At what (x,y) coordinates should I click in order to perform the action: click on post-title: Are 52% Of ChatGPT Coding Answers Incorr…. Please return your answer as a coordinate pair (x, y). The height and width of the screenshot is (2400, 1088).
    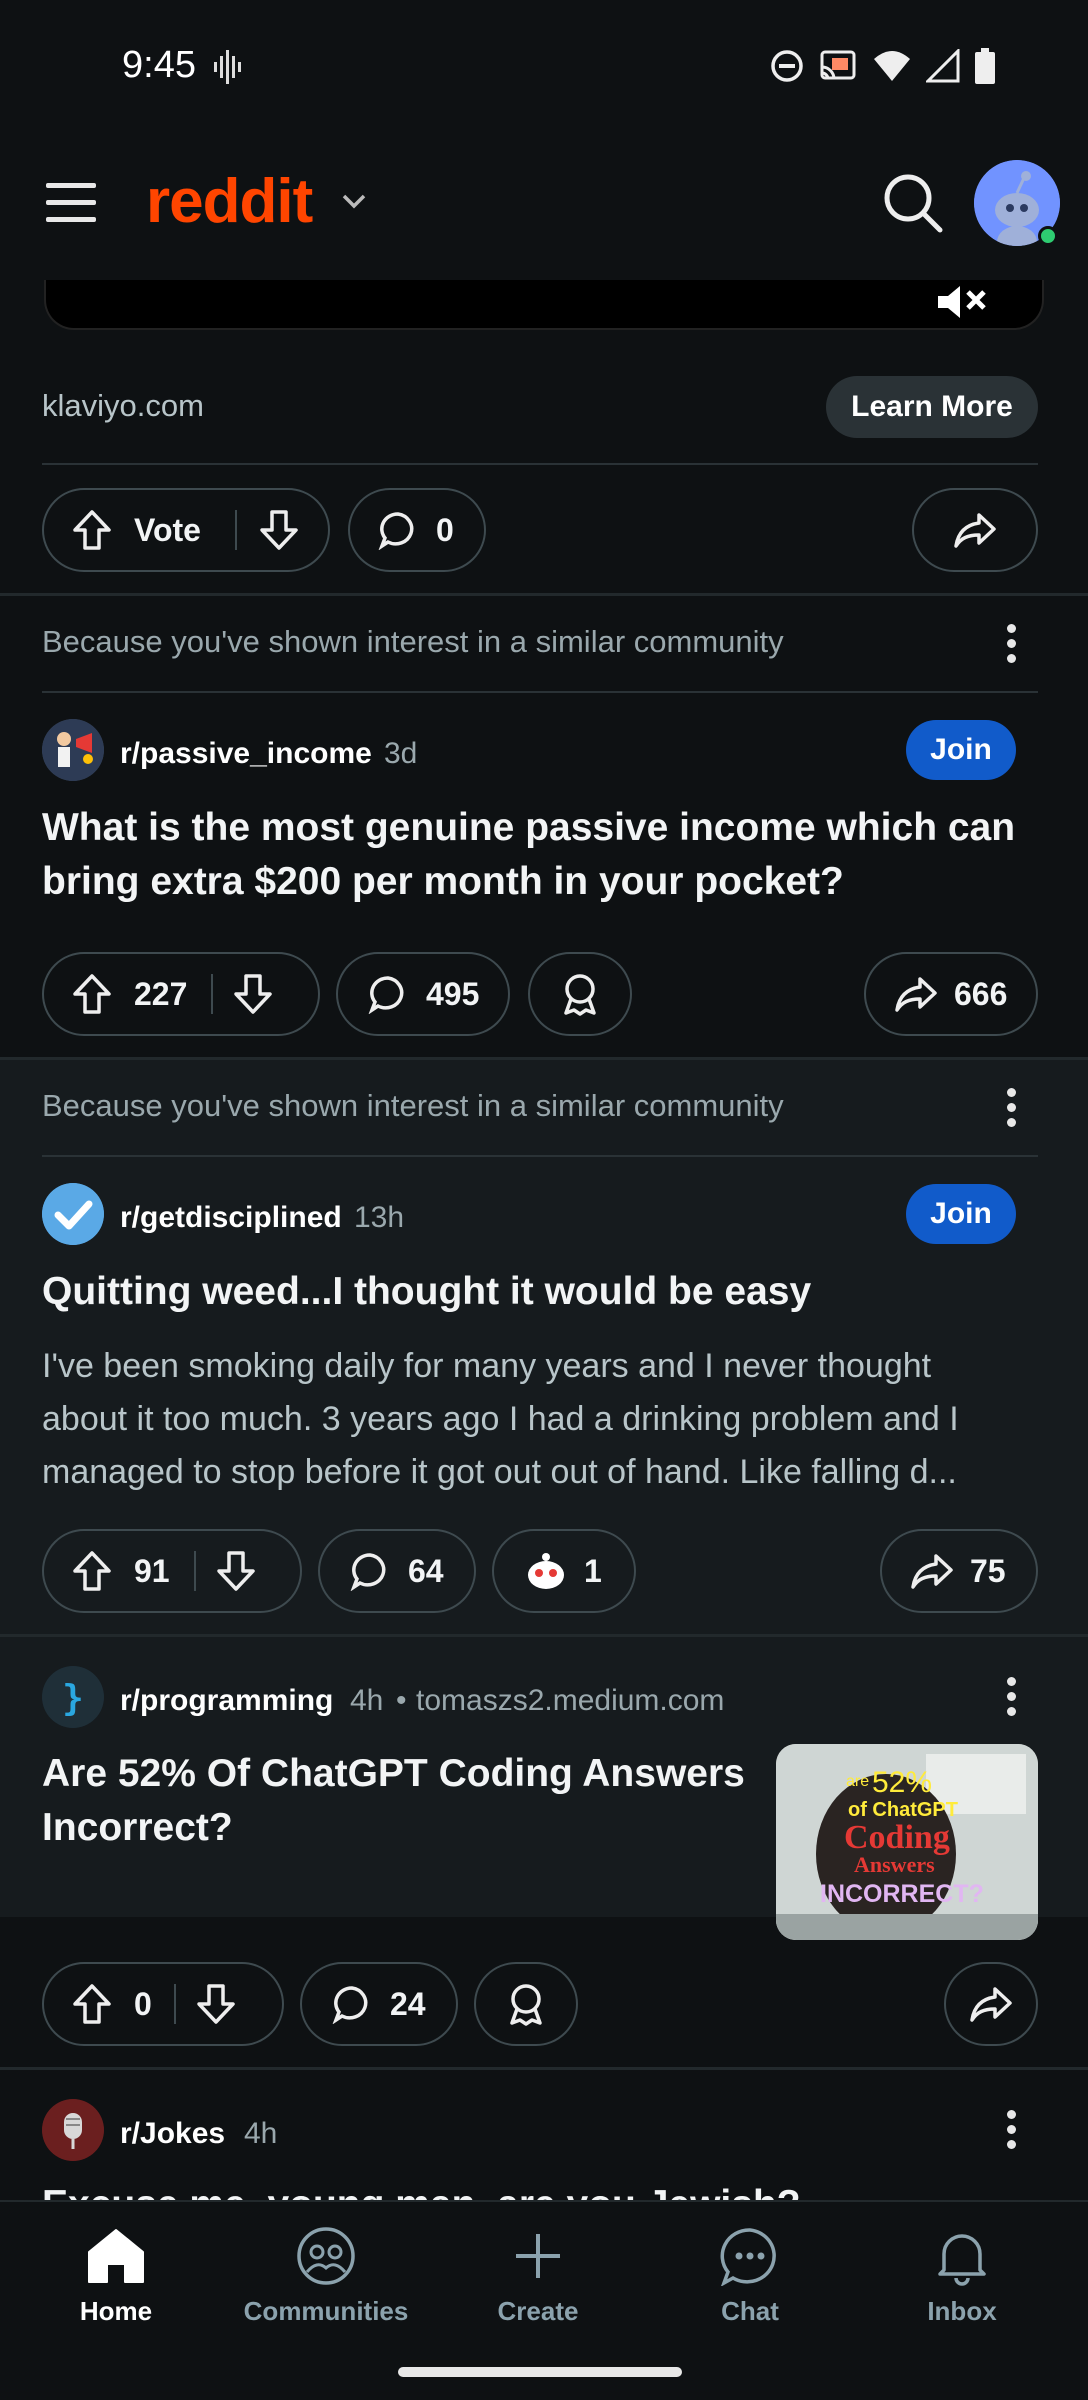
    Looking at the image, I should click on (393, 1801).